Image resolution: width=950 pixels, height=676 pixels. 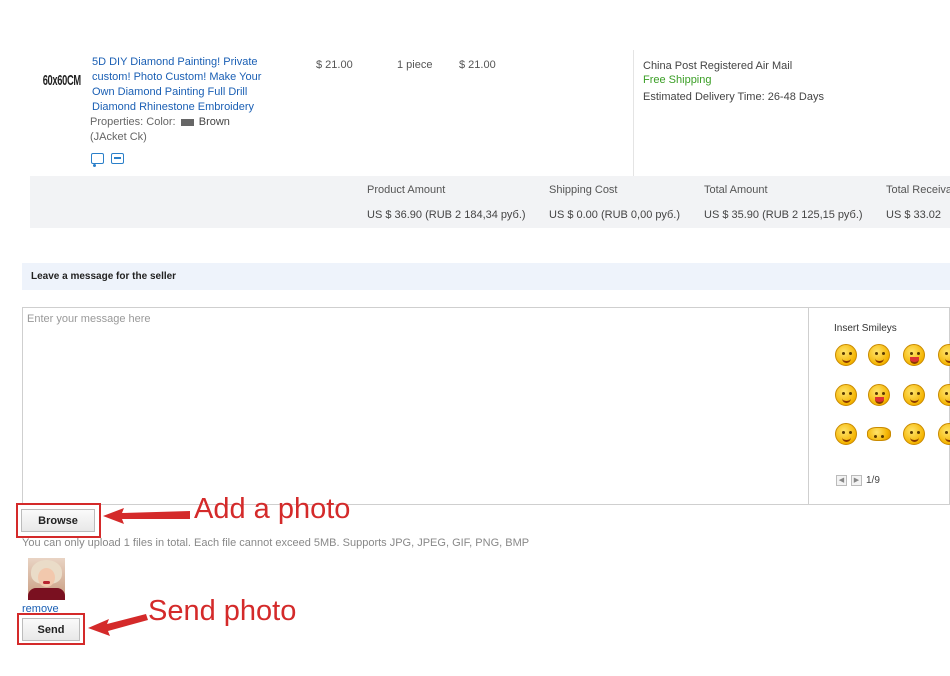 I want to click on send-photo-arrow, so click(x=118, y=625).